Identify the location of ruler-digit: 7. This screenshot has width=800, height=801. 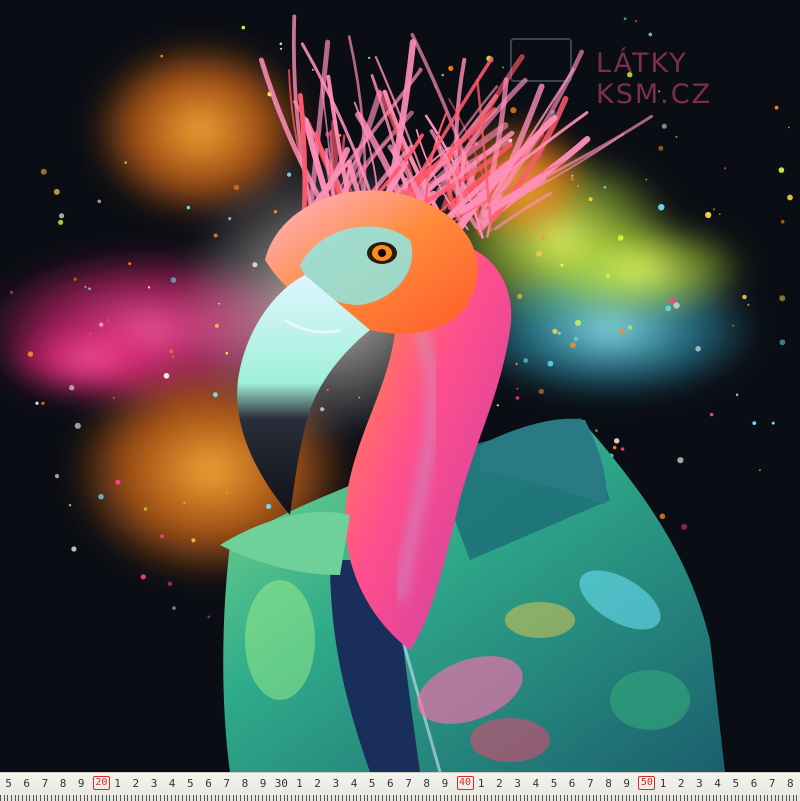
(590, 783).